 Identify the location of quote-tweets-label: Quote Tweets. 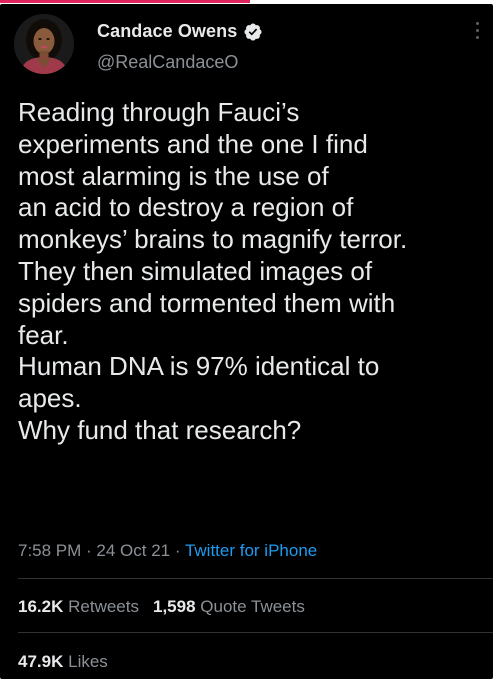
(252, 606).